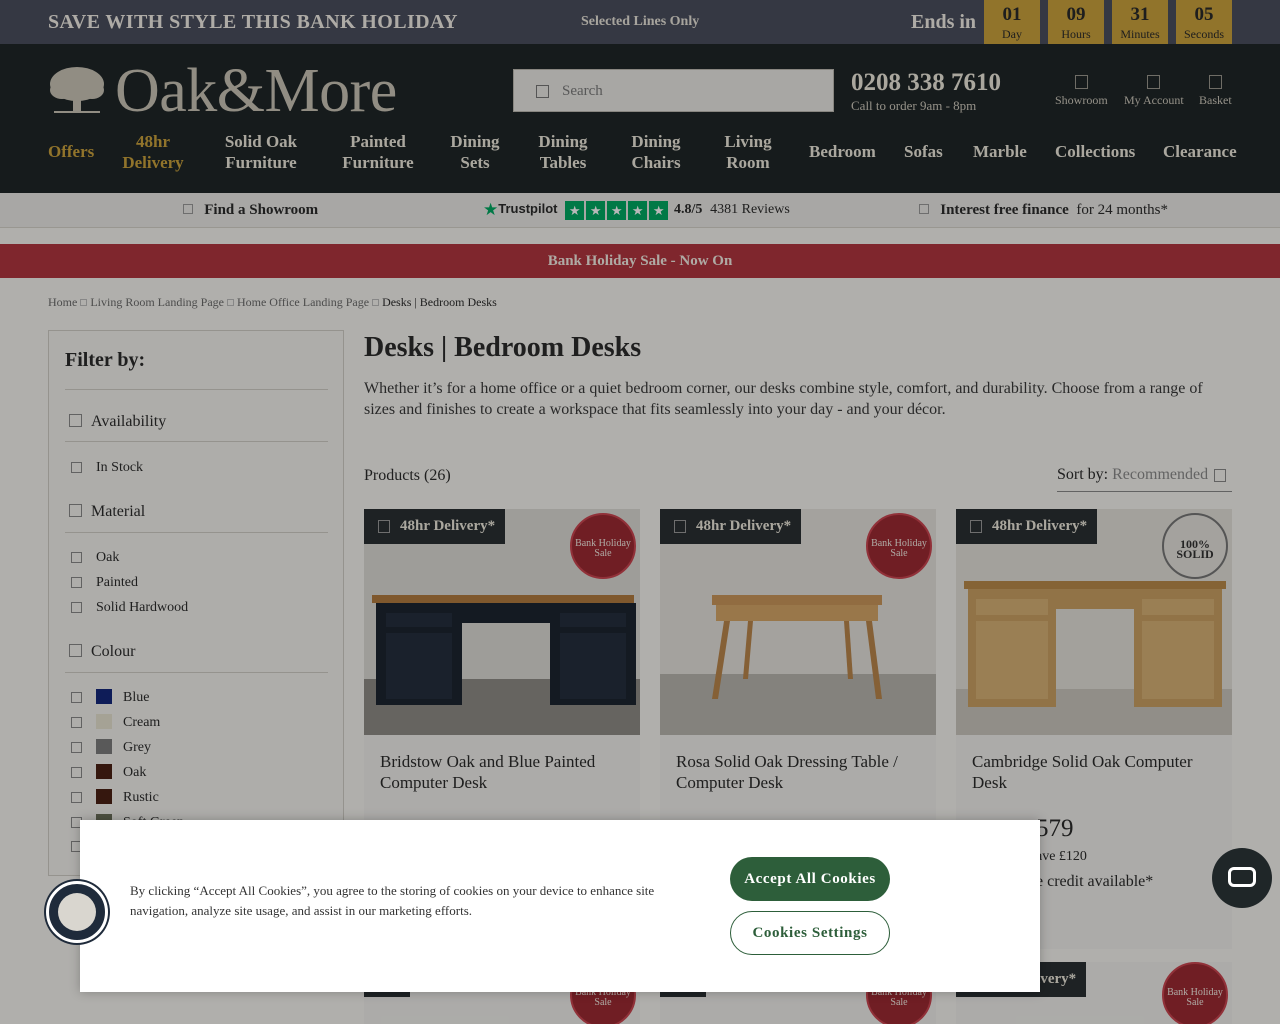  What do you see at coordinates (731, 526) in the screenshot?
I see `delivery-badge: 48hr Delivery*` at bounding box center [731, 526].